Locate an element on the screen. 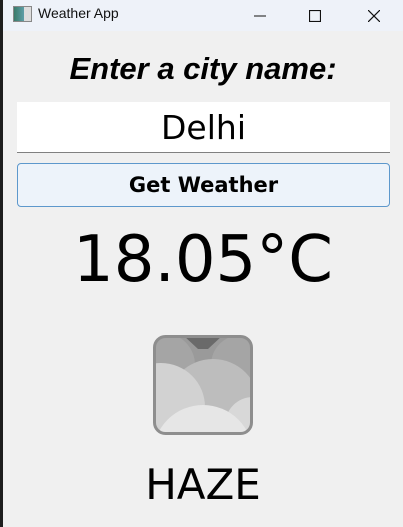 The image size is (403, 527). temperature-label: 18.05°C is located at coordinates (203, 260).